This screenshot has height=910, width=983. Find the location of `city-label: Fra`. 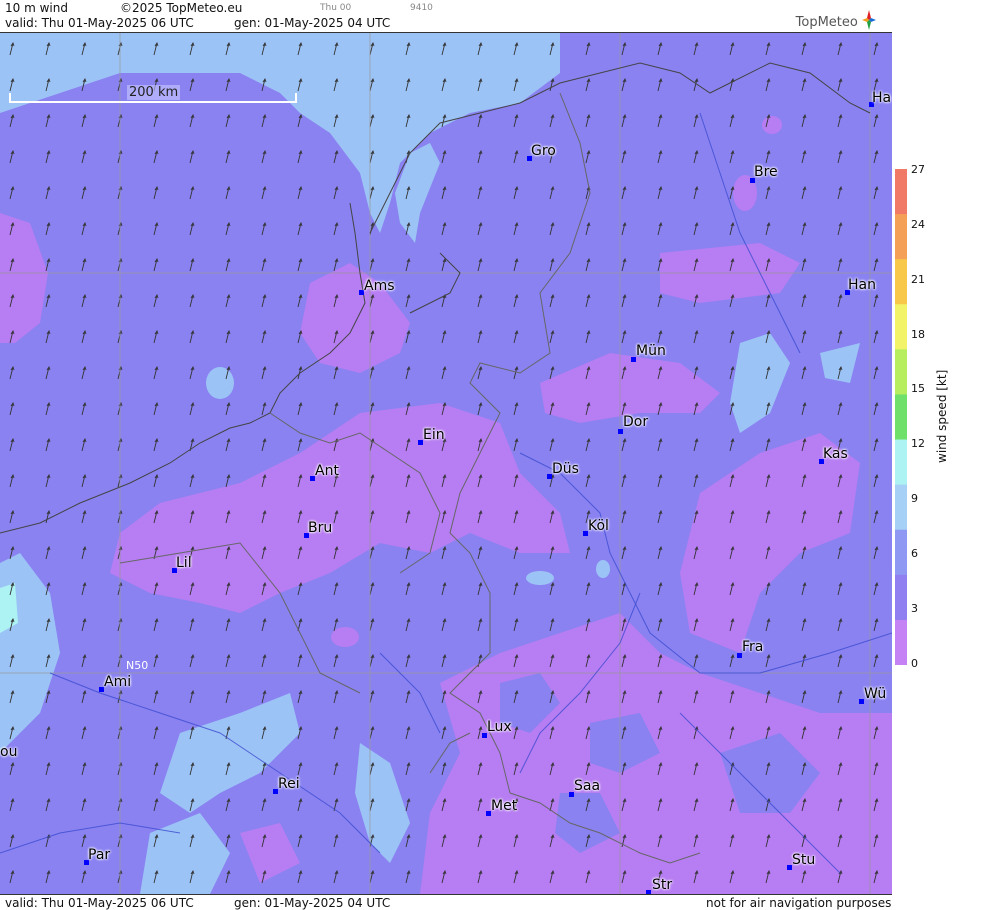

city-label: Fra is located at coordinates (752, 647).